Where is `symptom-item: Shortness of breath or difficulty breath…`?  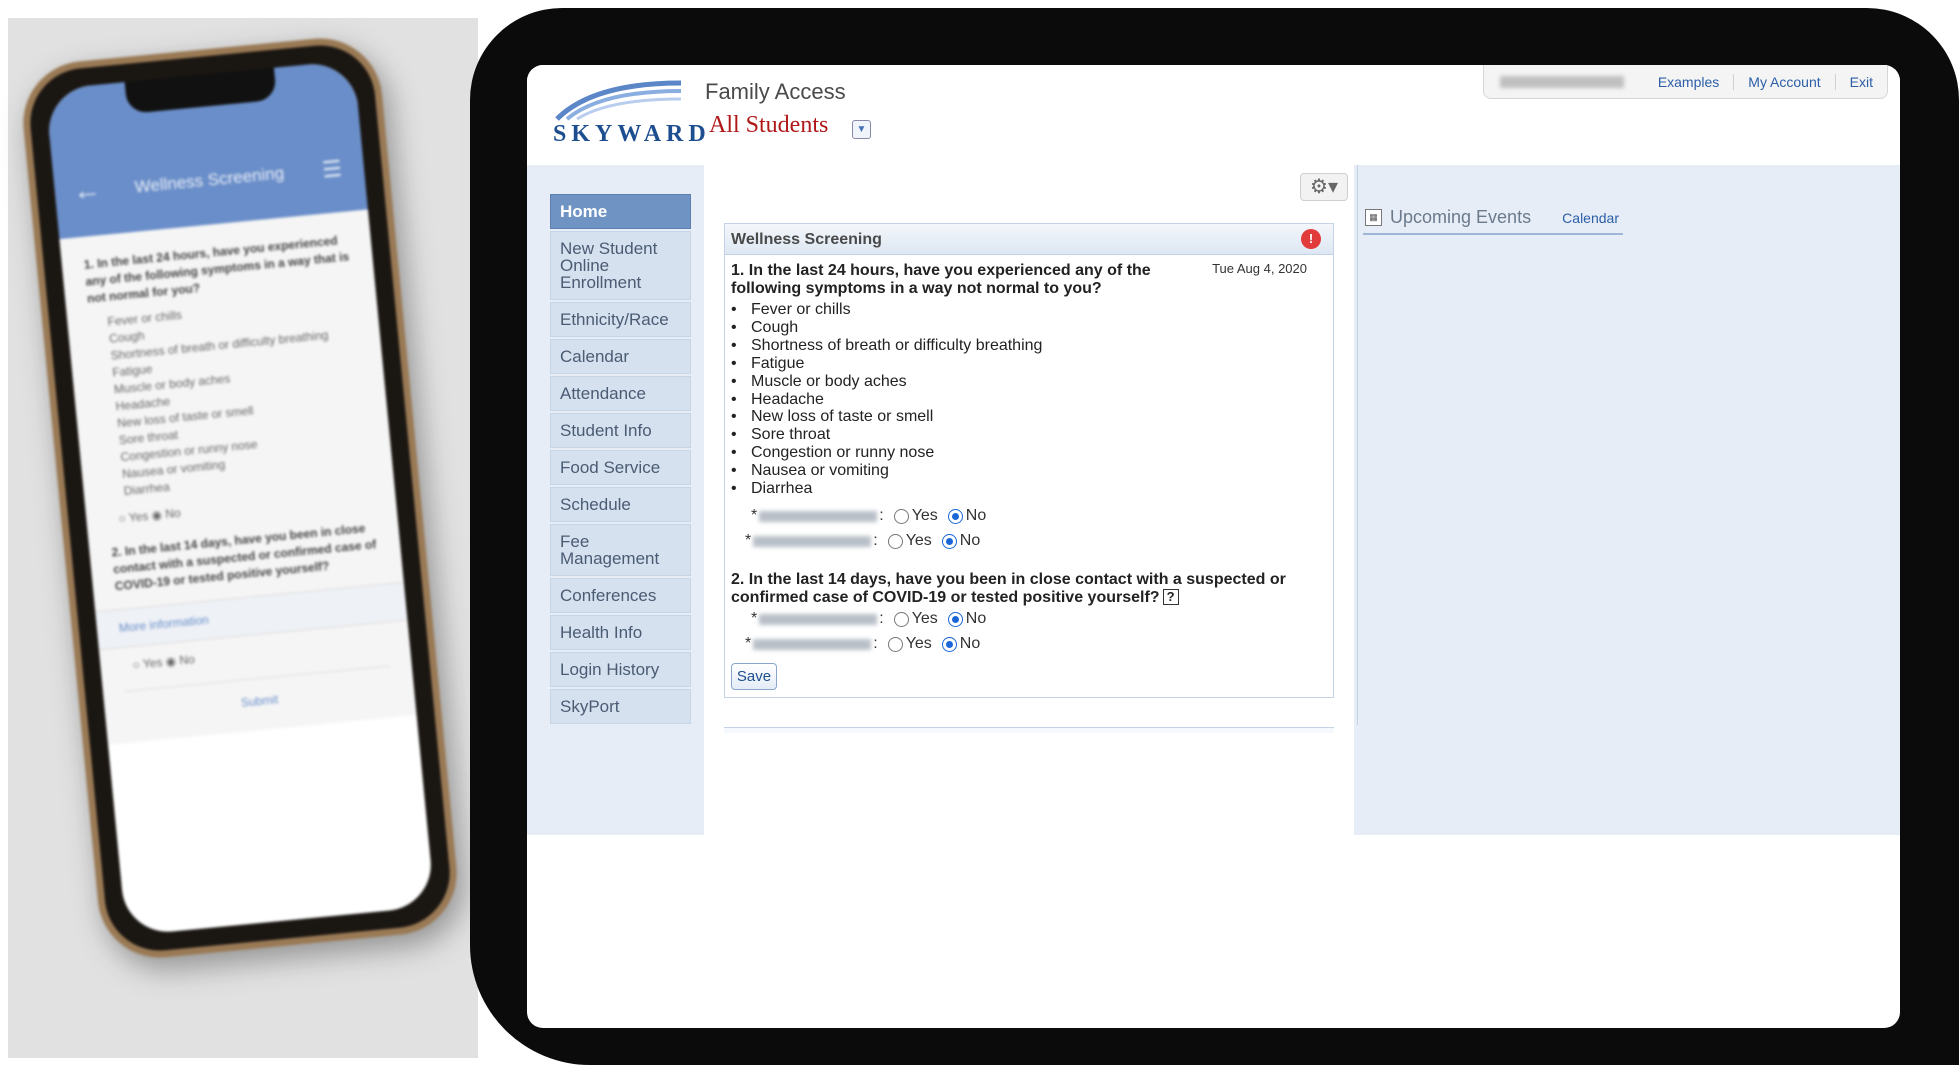
symptom-item: Shortness of breath or difficulty breath… is located at coordinates (886, 346).